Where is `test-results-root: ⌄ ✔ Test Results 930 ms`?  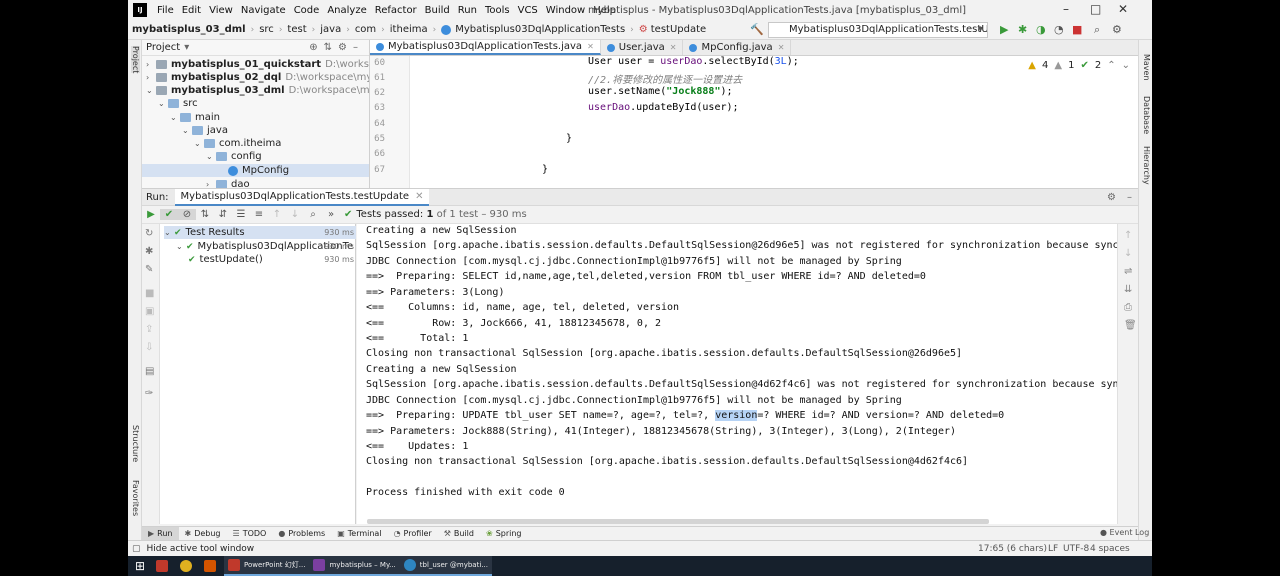 test-results-root: ⌄ ✔ Test Results 930 ms is located at coordinates (260, 232).